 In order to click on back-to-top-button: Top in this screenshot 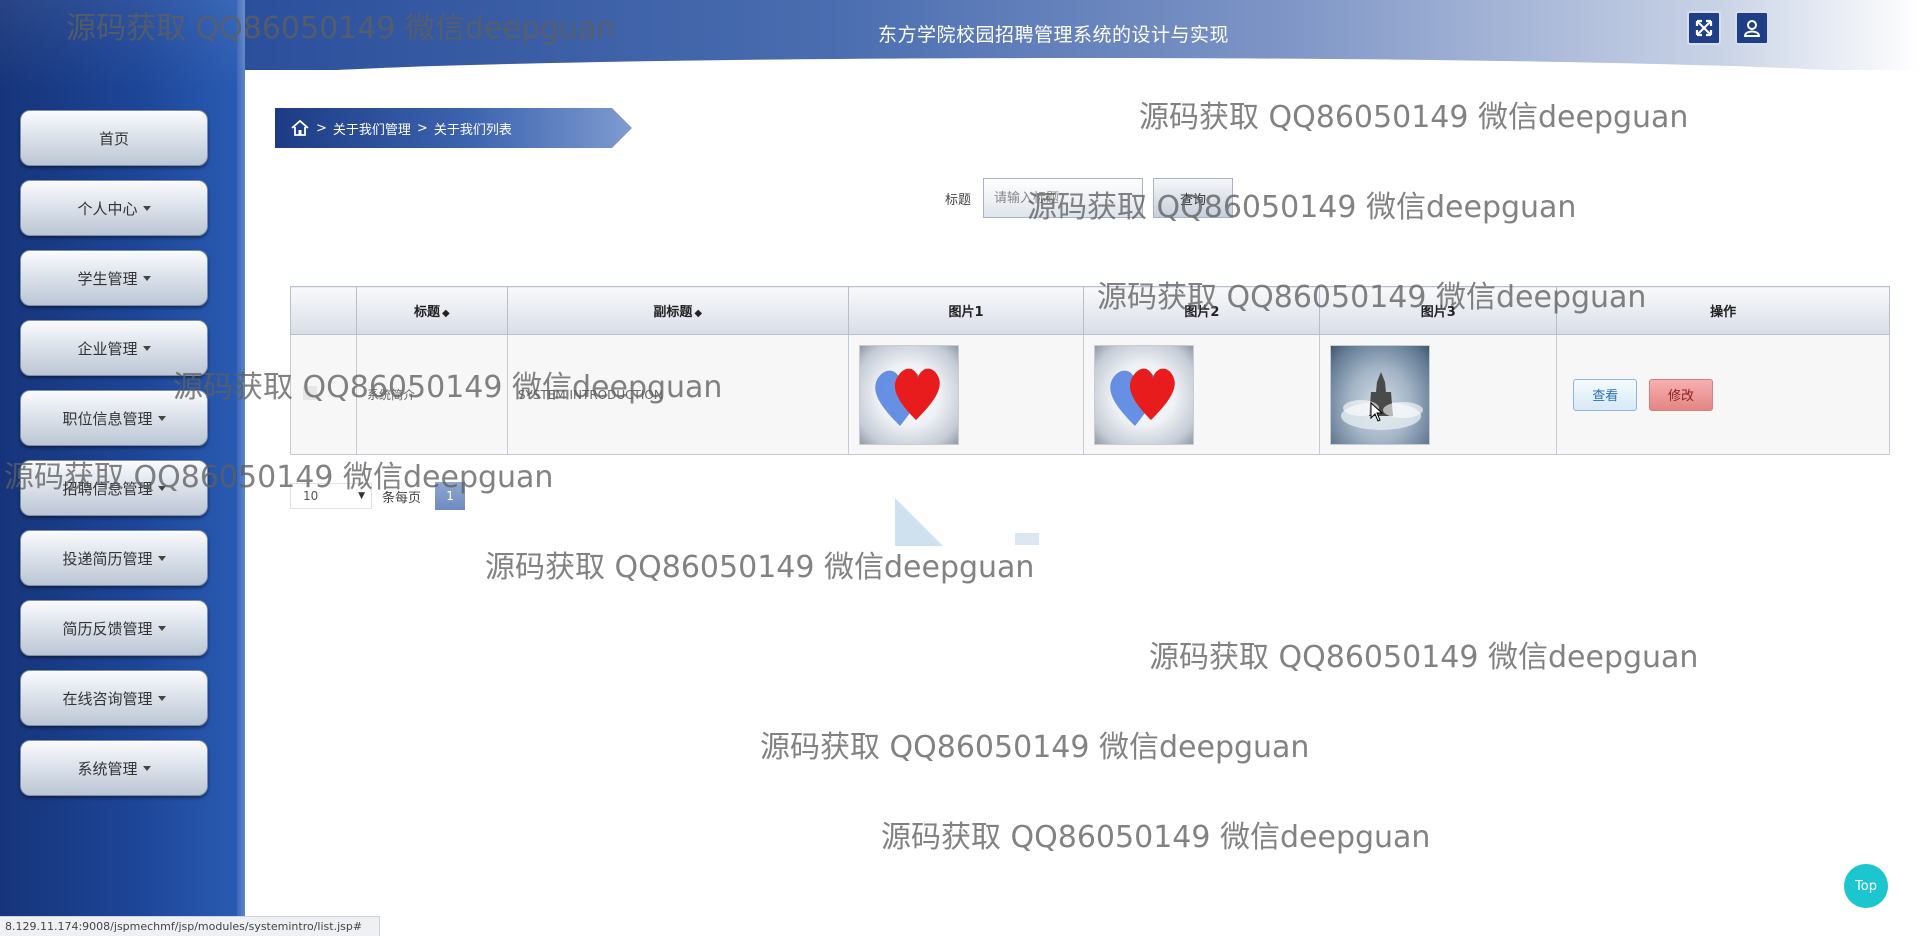, I will do `click(1866, 886)`.